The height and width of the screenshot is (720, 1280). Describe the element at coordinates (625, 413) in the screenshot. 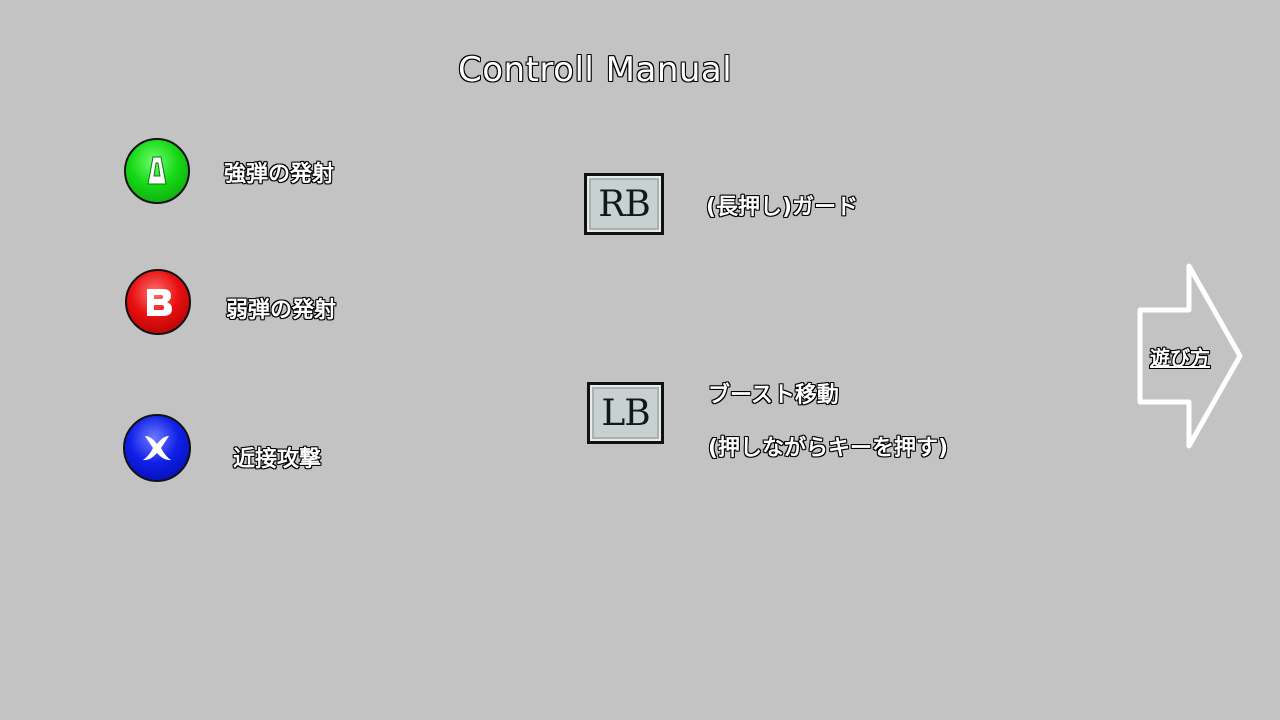

I see `lb-button-icon: LB` at that location.